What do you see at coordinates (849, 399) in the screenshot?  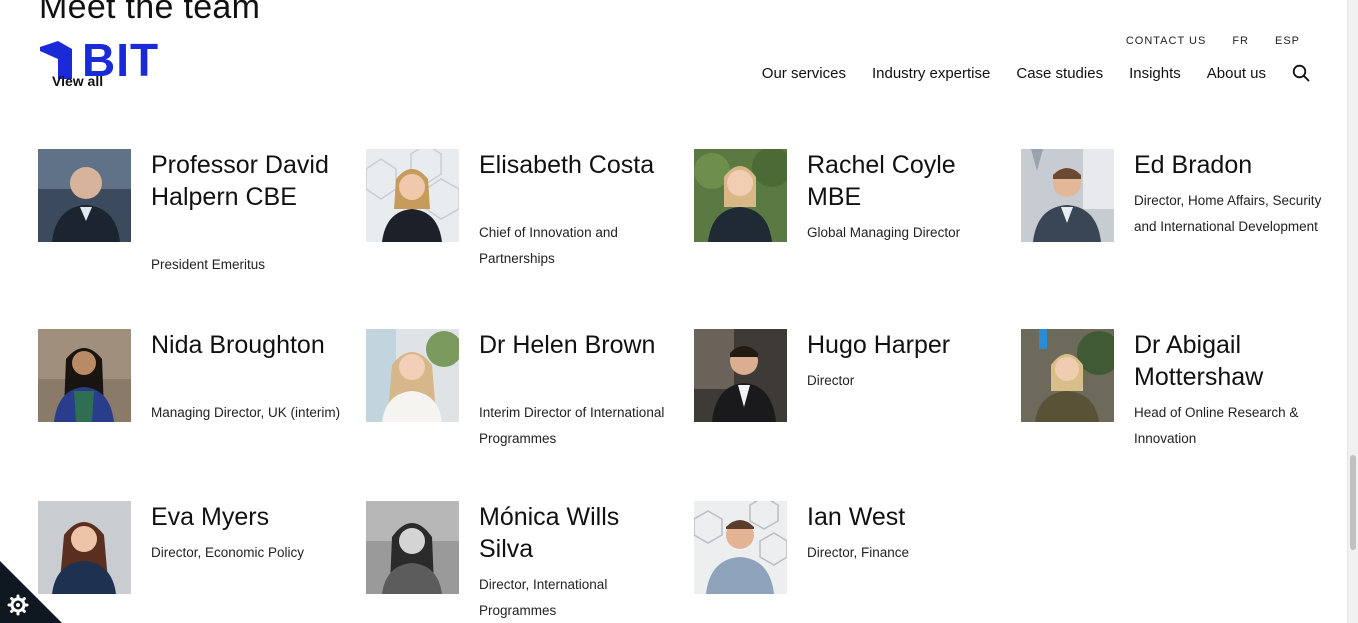 I see `team-member-card: Hugo Harper Director` at bounding box center [849, 399].